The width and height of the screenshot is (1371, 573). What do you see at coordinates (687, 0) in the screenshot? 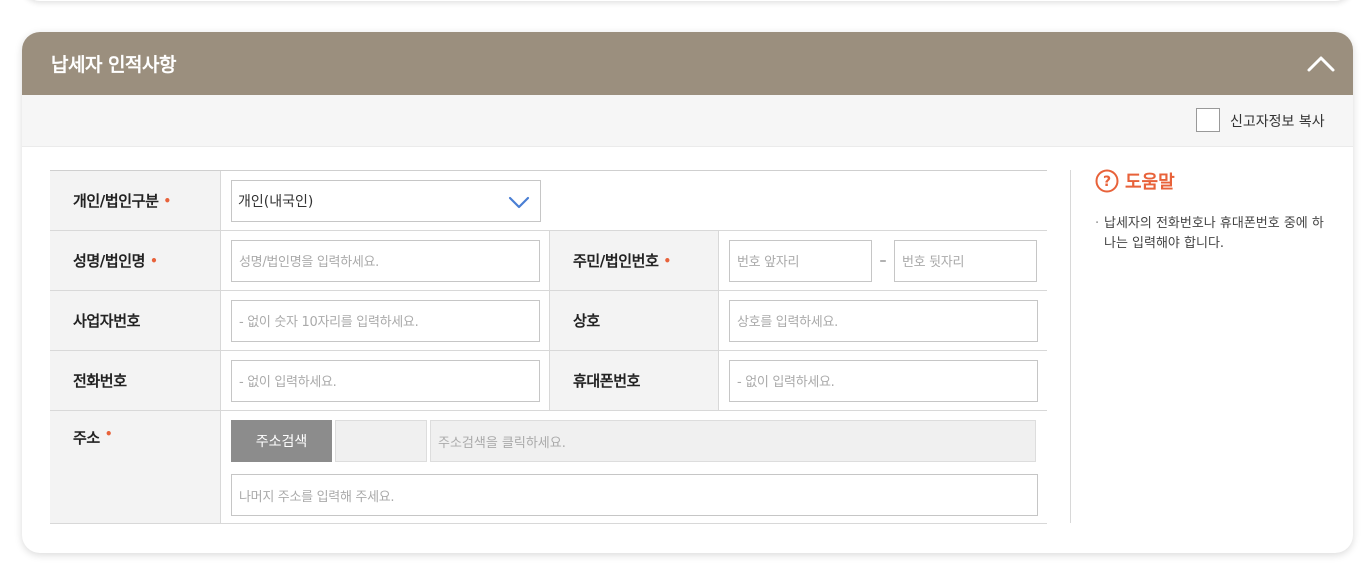
I see `previous-section-card` at bounding box center [687, 0].